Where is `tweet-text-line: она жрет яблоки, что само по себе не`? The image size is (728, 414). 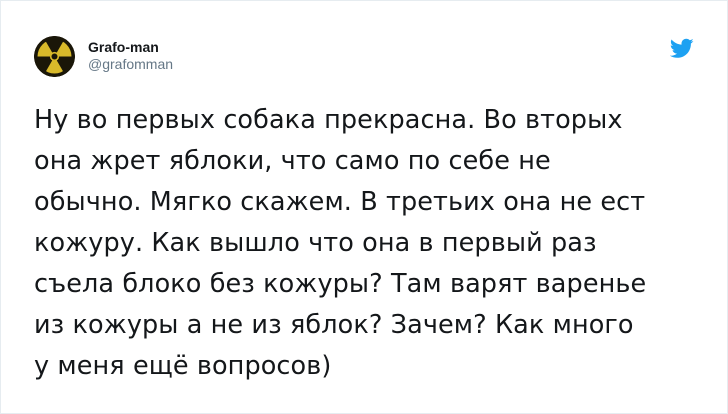
tweet-text-line: она жрет яблоки, что само по себе не is located at coordinates (292, 161).